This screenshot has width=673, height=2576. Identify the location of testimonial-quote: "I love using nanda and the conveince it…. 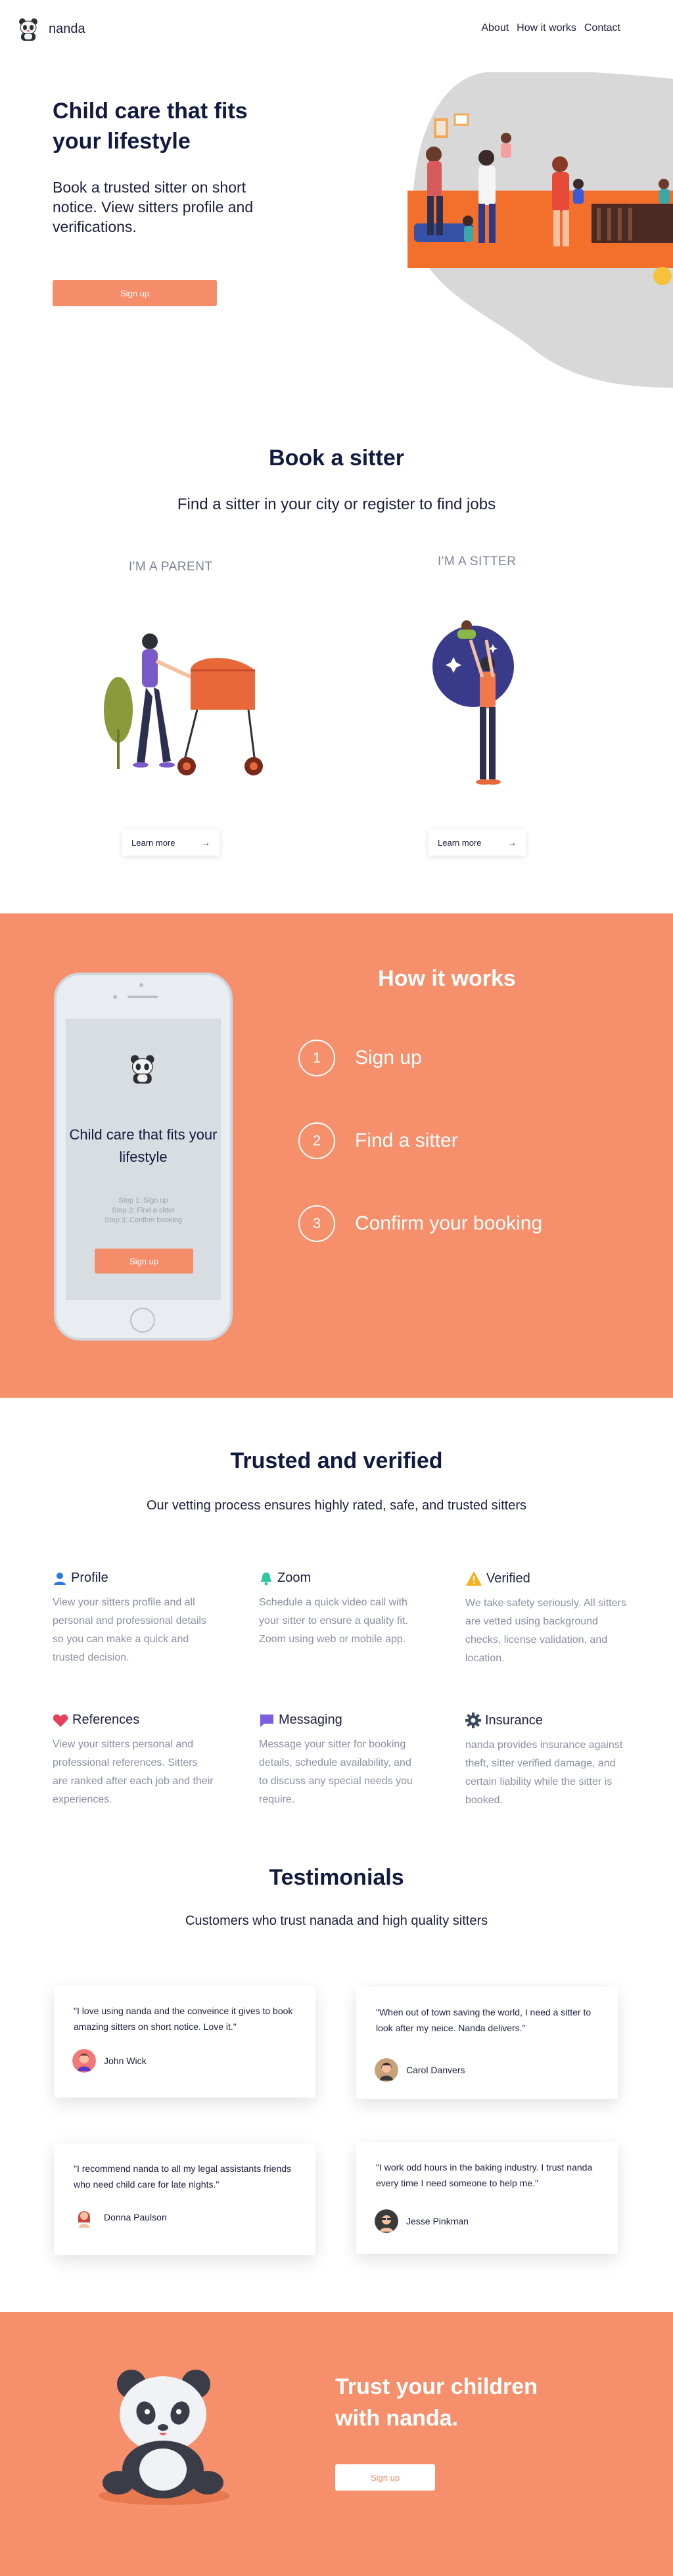
(183, 2019).